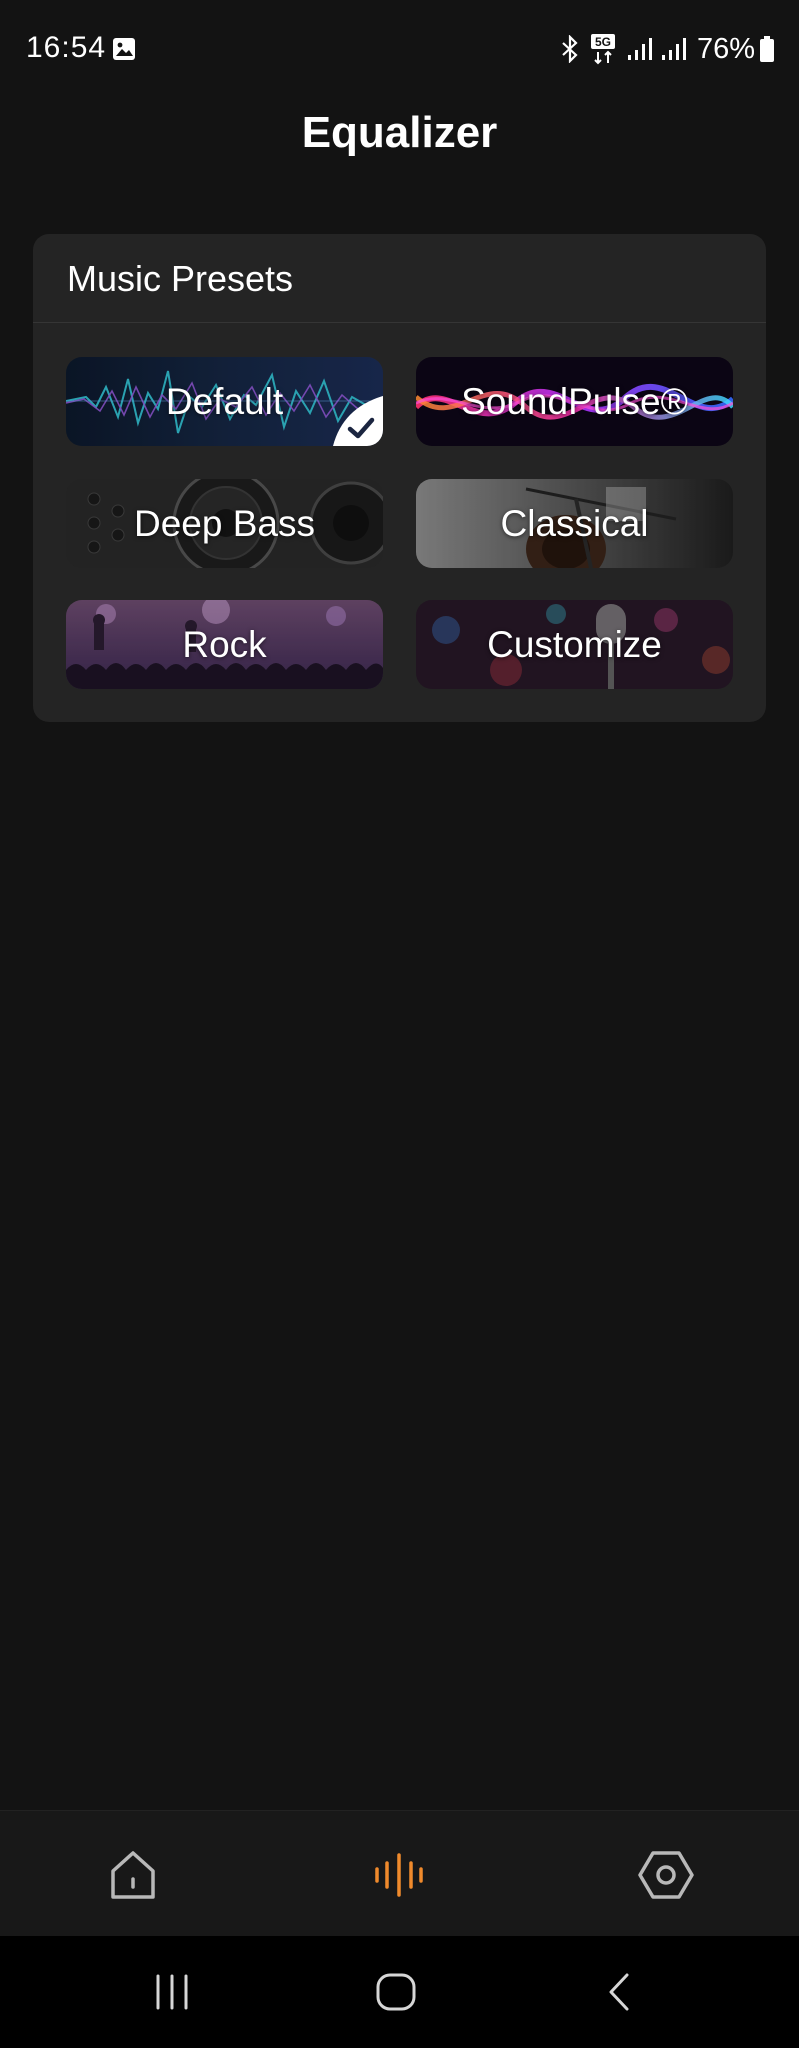 The height and width of the screenshot is (2048, 799). I want to click on battery-icon, so click(767, 49).